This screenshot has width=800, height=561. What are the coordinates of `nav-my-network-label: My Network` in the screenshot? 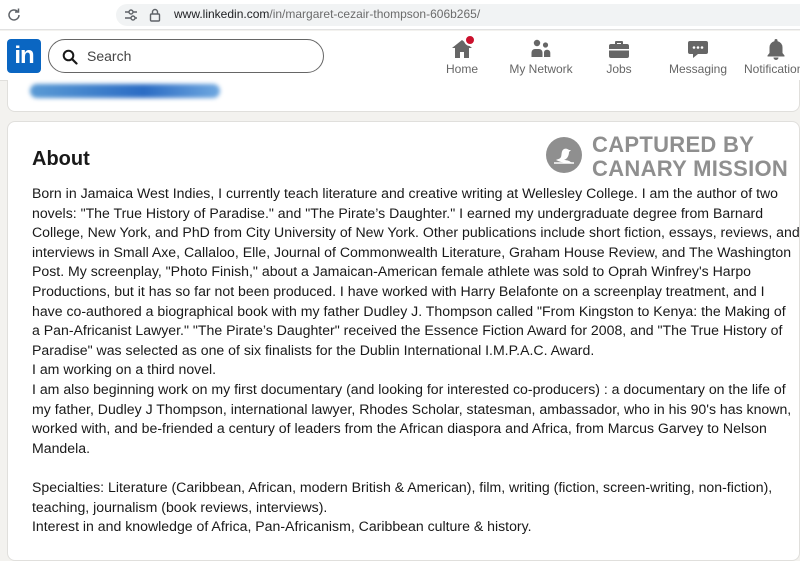 It's located at (541, 69).